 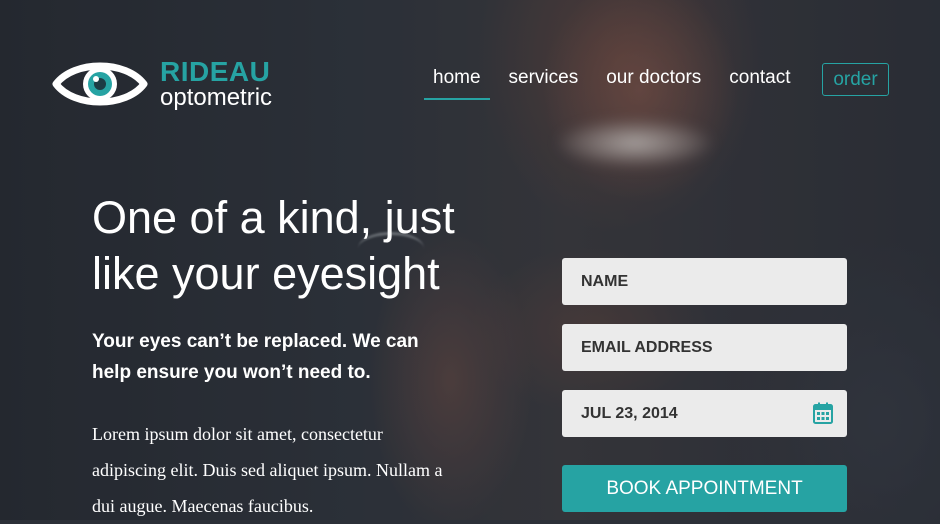 I want to click on calendar-icon, so click(x=823, y=413).